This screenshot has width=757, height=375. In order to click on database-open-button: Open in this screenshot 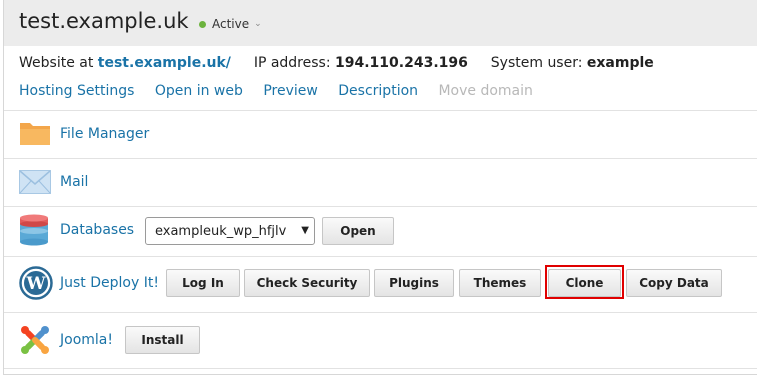, I will do `click(358, 231)`.